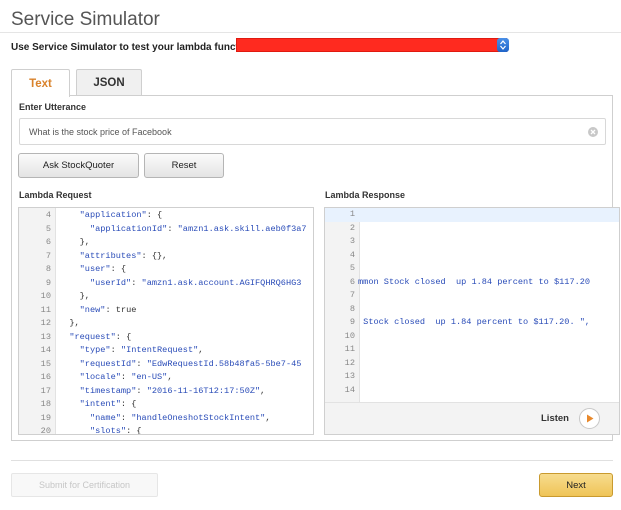  I want to click on utterance-input, so click(312, 131).